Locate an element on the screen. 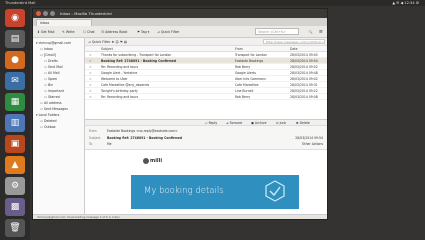  folder-item: ▭ Inbox is located at coordinates (46, 49).